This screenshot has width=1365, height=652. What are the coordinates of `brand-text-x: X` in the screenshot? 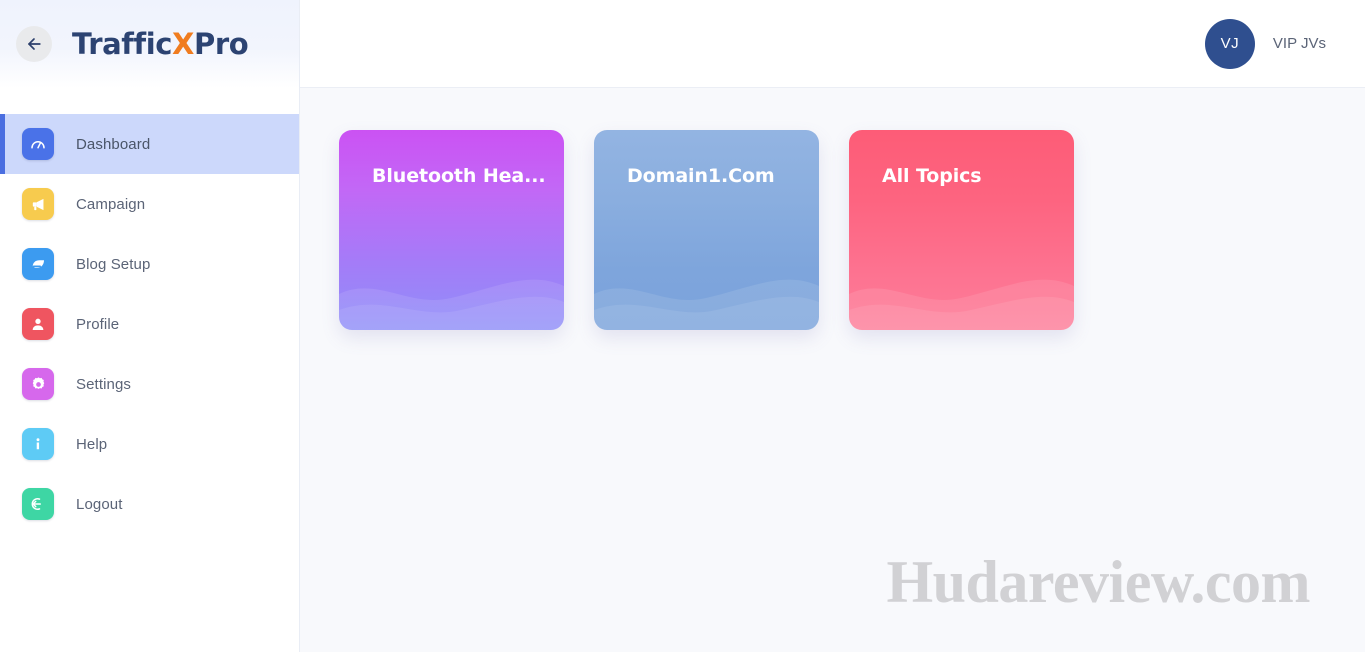 It's located at (183, 44).